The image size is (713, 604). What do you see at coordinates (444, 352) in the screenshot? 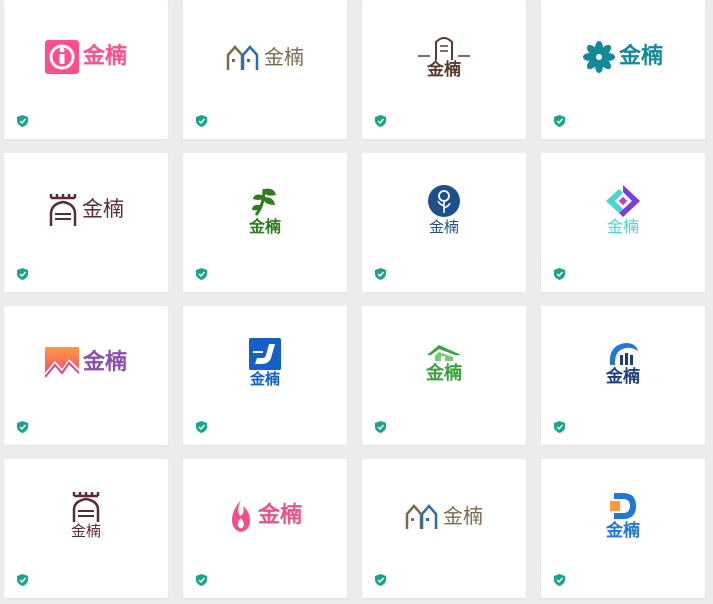
I see `green-roof-icon` at bounding box center [444, 352].